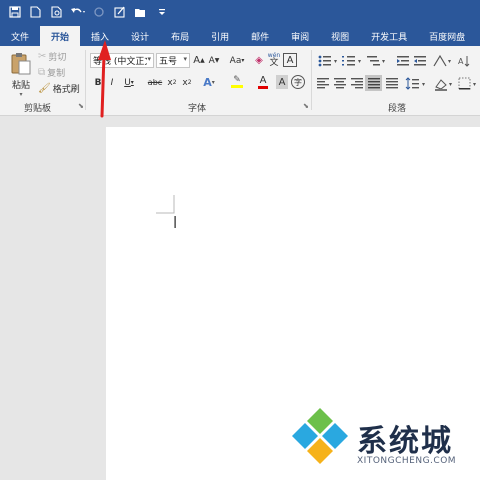  I want to click on line-spacing-icon, so click(412, 83).